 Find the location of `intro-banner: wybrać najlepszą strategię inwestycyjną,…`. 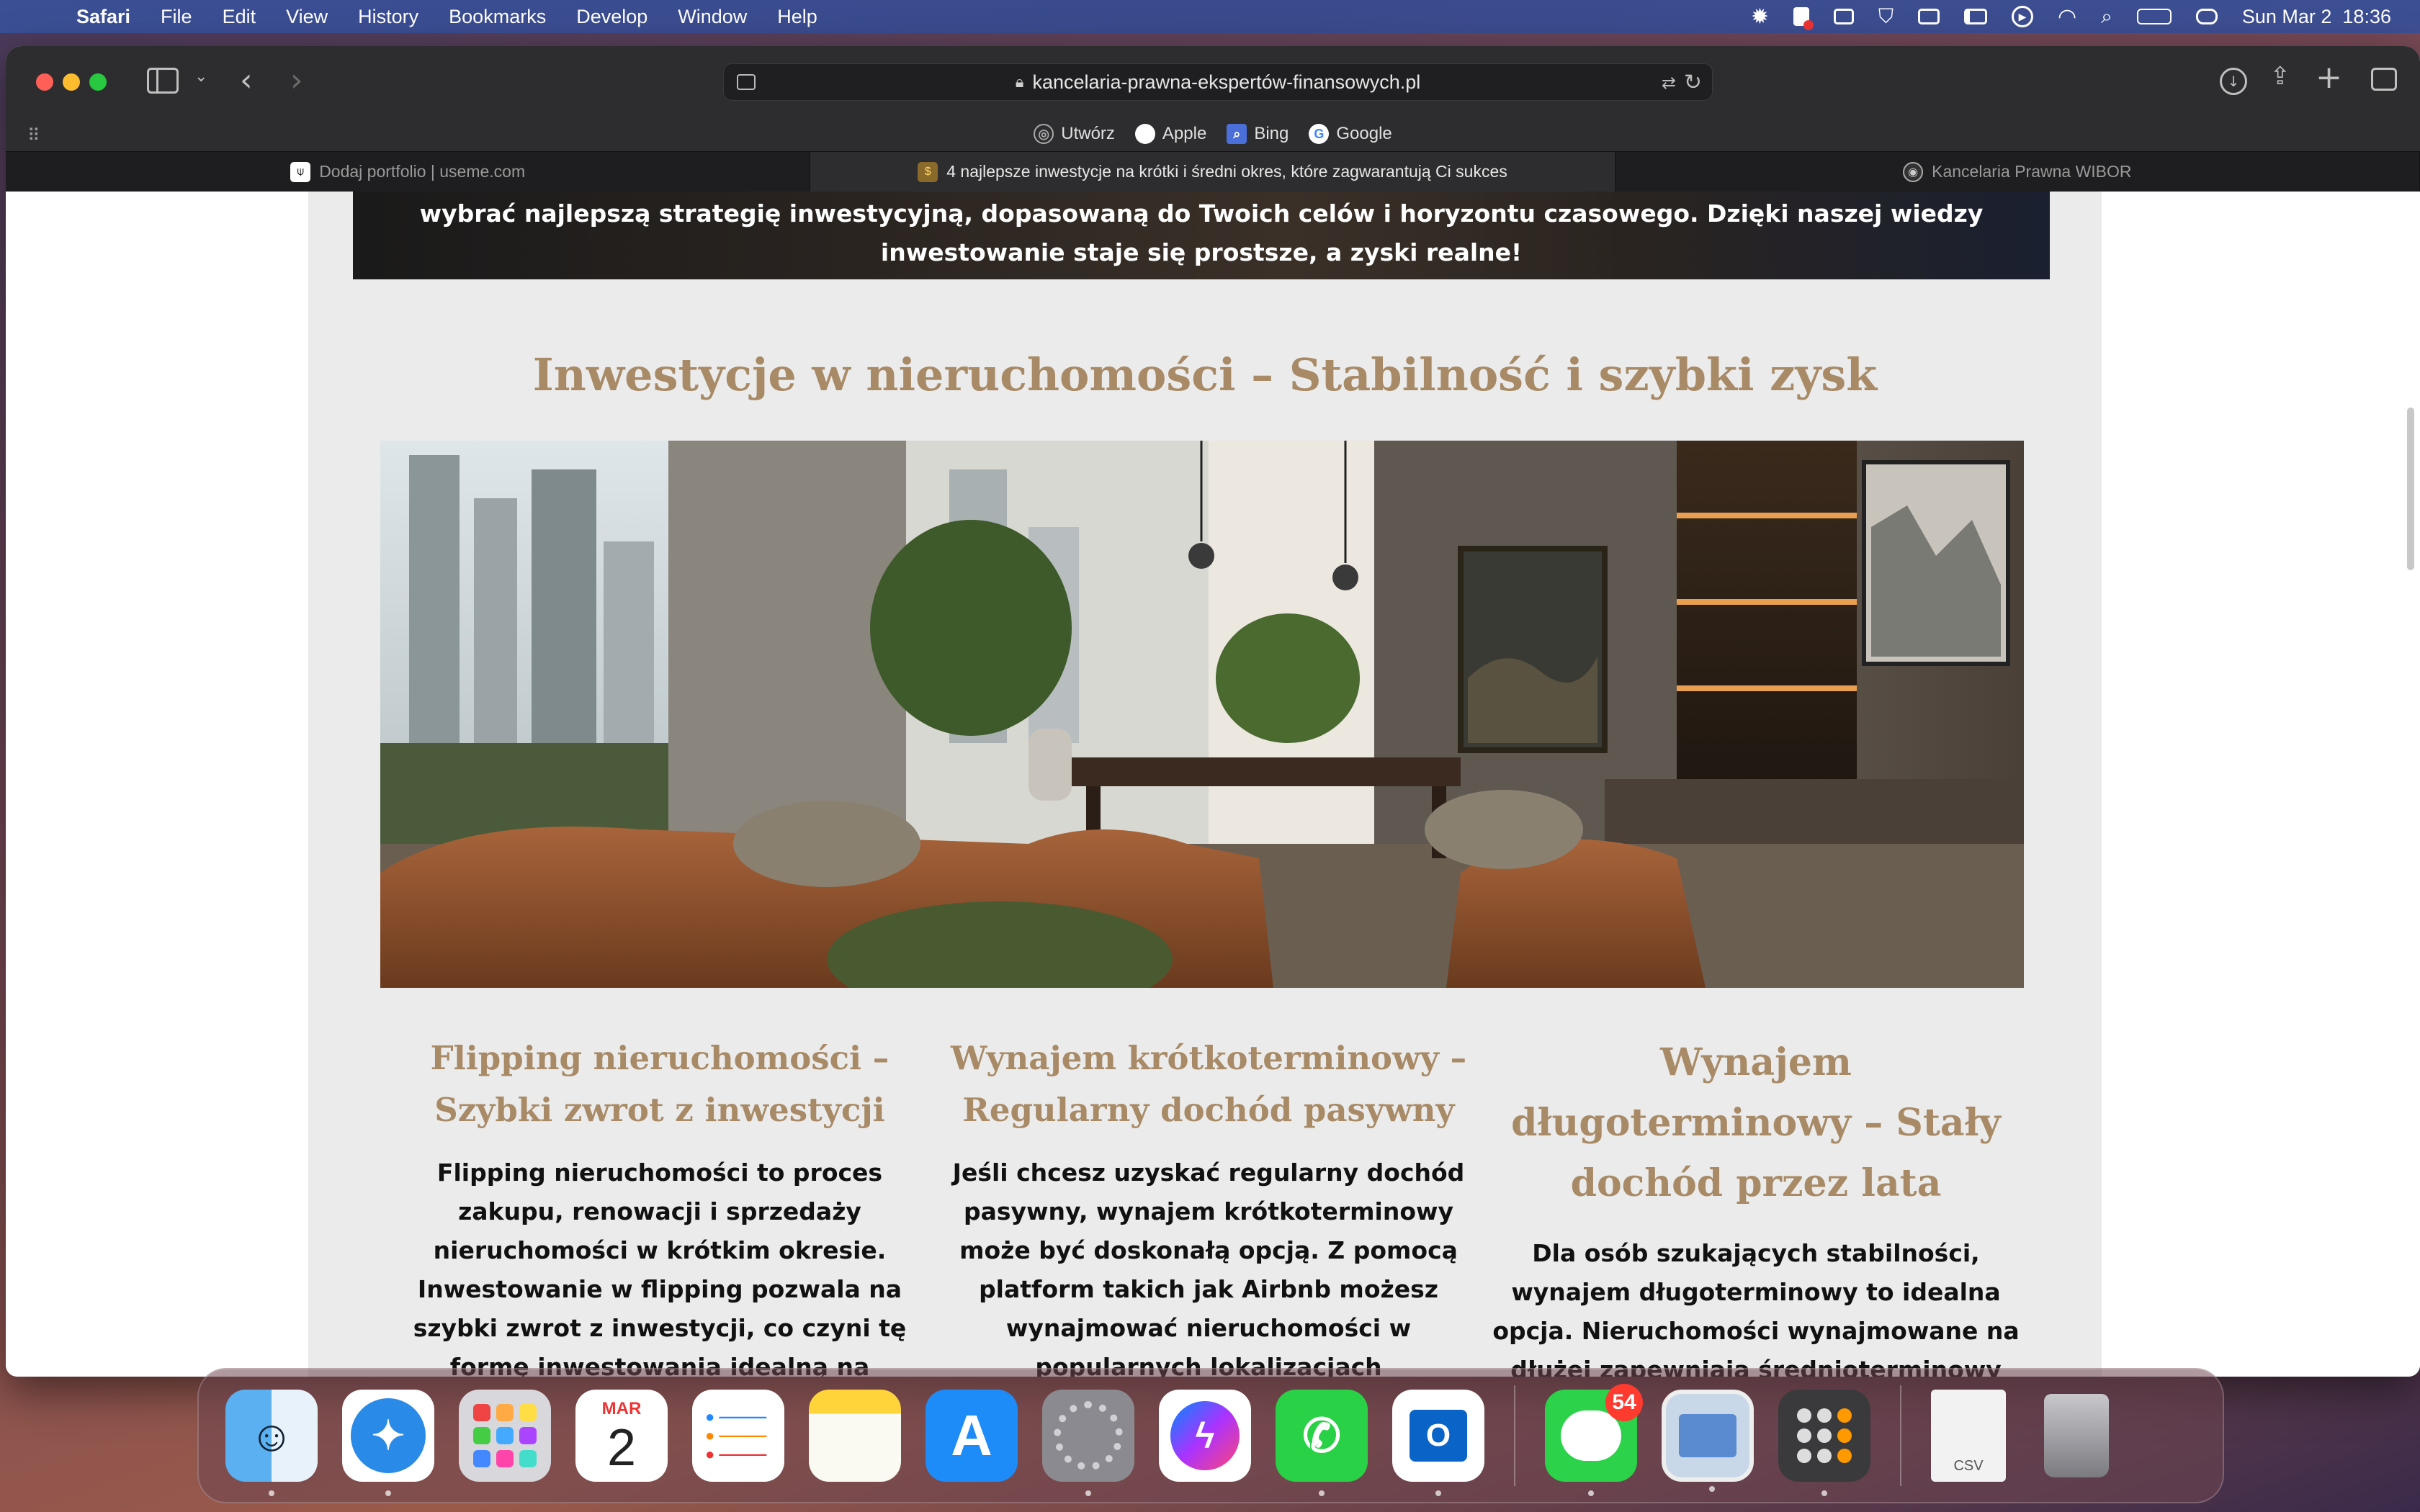

intro-banner: wybrać najlepszą strategię inwestycyjną,… is located at coordinates (1201, 235).